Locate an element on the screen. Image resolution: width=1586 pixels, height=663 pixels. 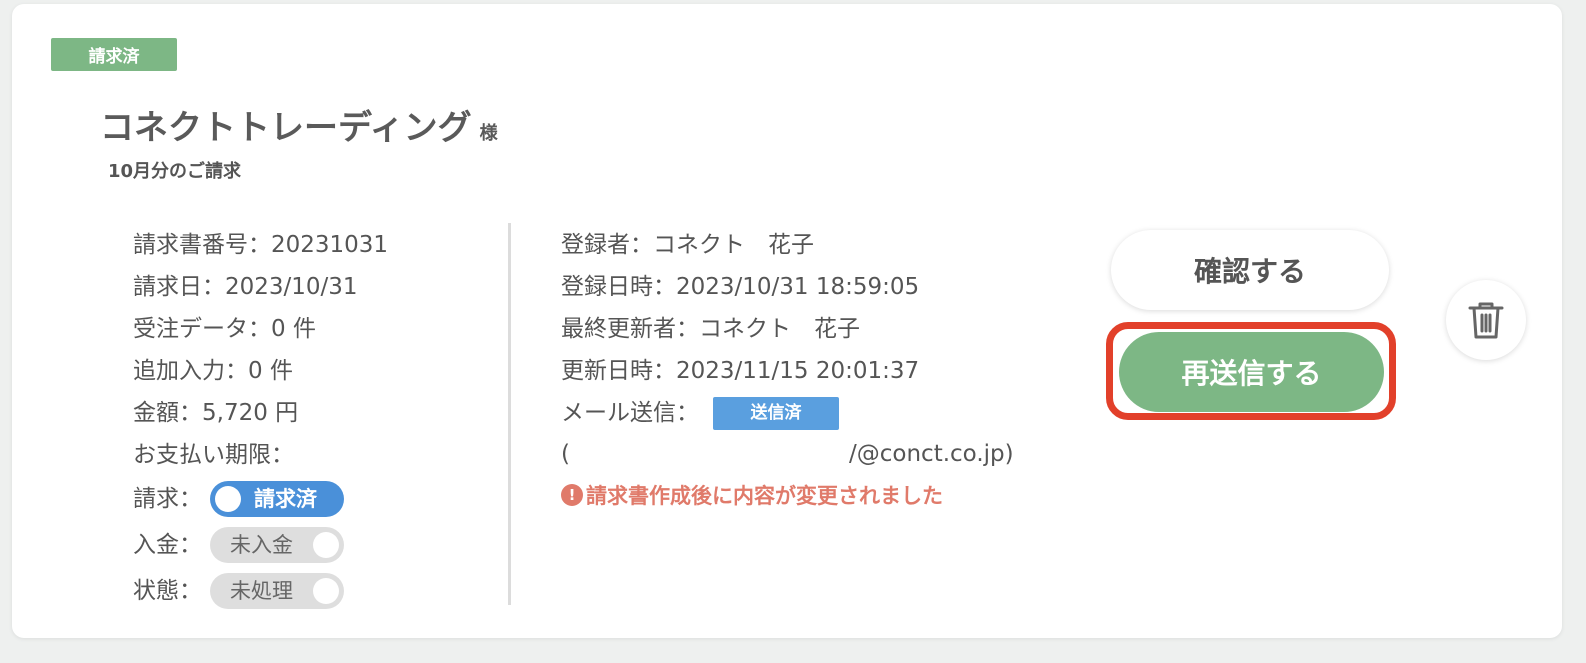
client-suffix: 様 is located at coordinates (488, 133).